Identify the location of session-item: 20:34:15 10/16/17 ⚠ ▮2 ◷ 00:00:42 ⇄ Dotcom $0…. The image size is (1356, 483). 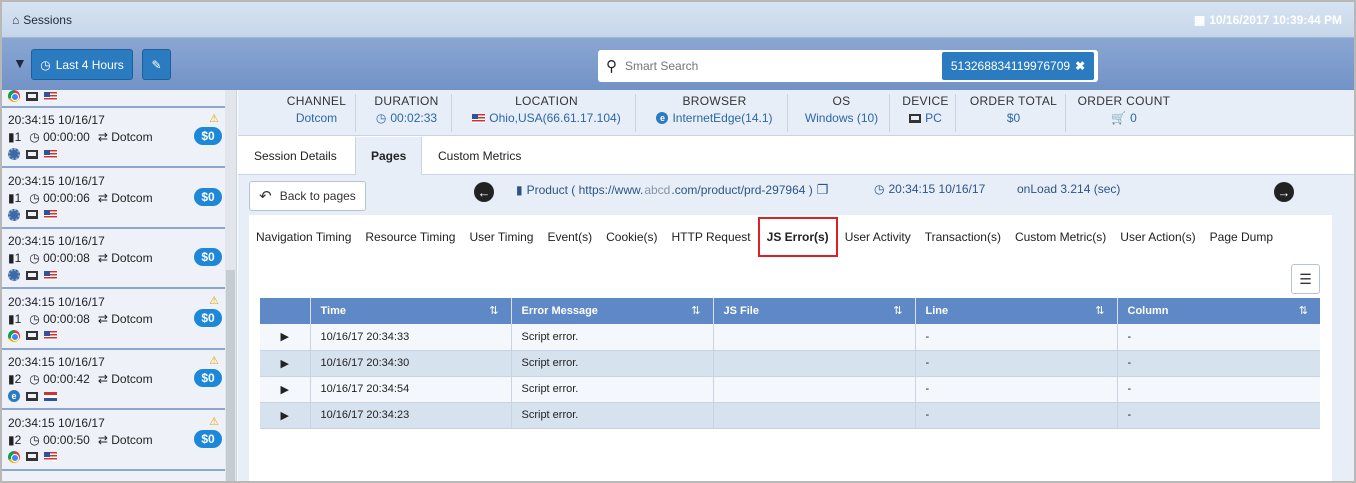
(113, 380).